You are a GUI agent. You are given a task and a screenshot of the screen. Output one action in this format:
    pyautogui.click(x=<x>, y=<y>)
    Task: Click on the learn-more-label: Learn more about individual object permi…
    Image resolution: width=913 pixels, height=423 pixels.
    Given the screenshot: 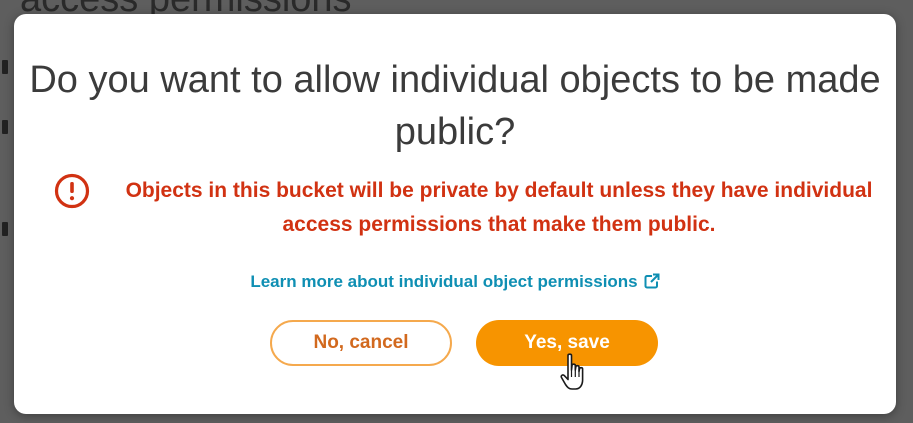 What is the action you would take?
    pyautogui.click(x=444, y=281)
    